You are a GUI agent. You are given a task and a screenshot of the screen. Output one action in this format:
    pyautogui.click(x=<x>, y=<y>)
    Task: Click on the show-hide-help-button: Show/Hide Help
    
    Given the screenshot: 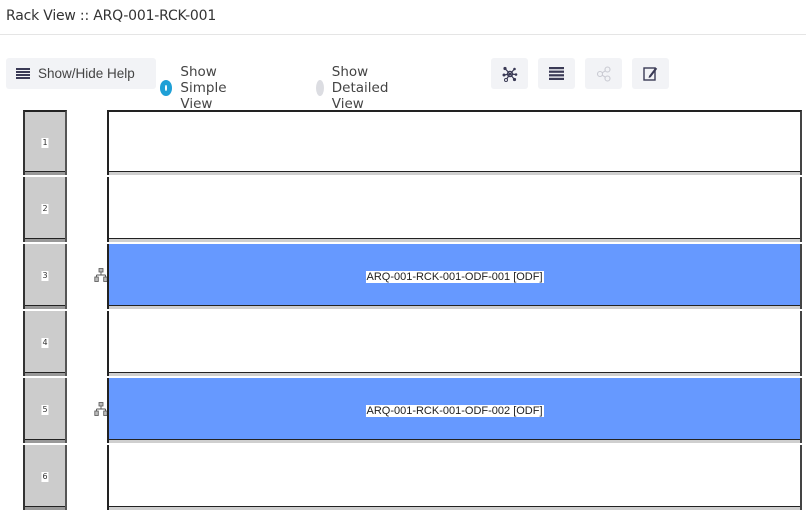 What is the action you would take?
    pyautogui.click(x=81, y=73)
    